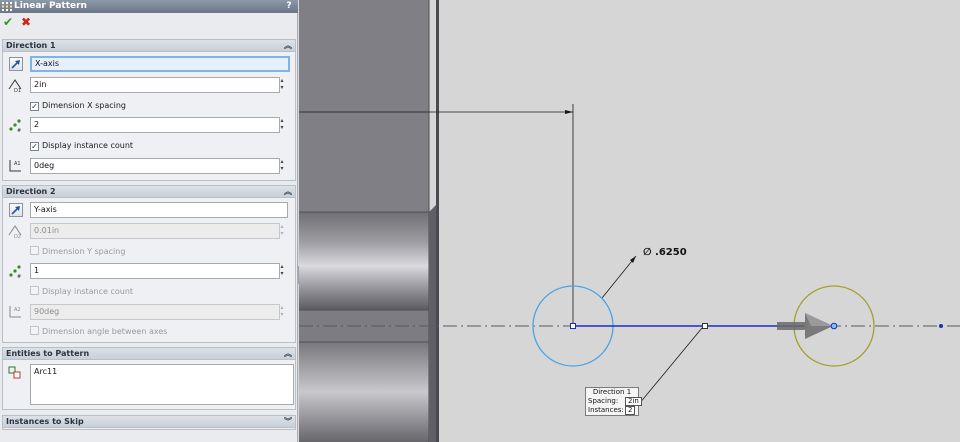  What do you see at coordinates (155, 166) in the screenshot?
I see `direction1-angle-input: 0deg` at bounding box center [155, 166].